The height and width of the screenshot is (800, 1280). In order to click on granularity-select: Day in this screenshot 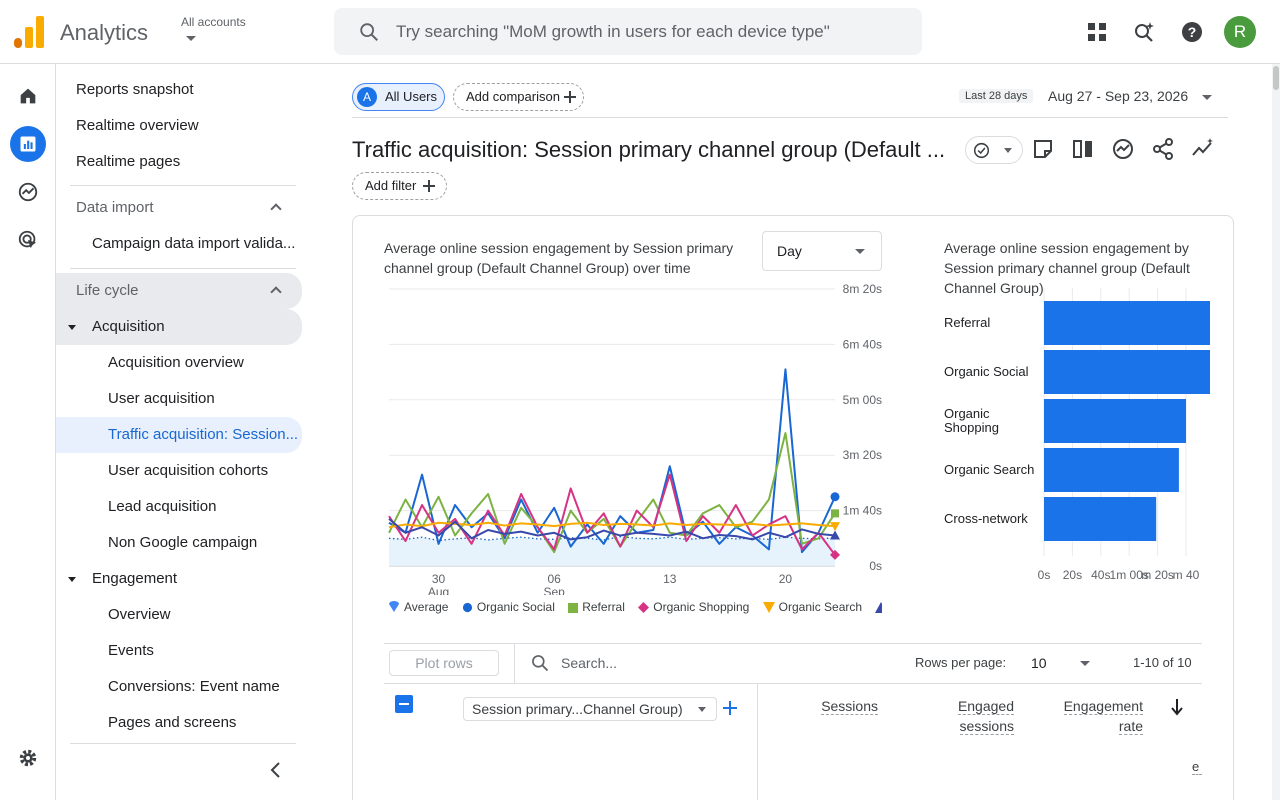, I will do `click(822, 251)`.